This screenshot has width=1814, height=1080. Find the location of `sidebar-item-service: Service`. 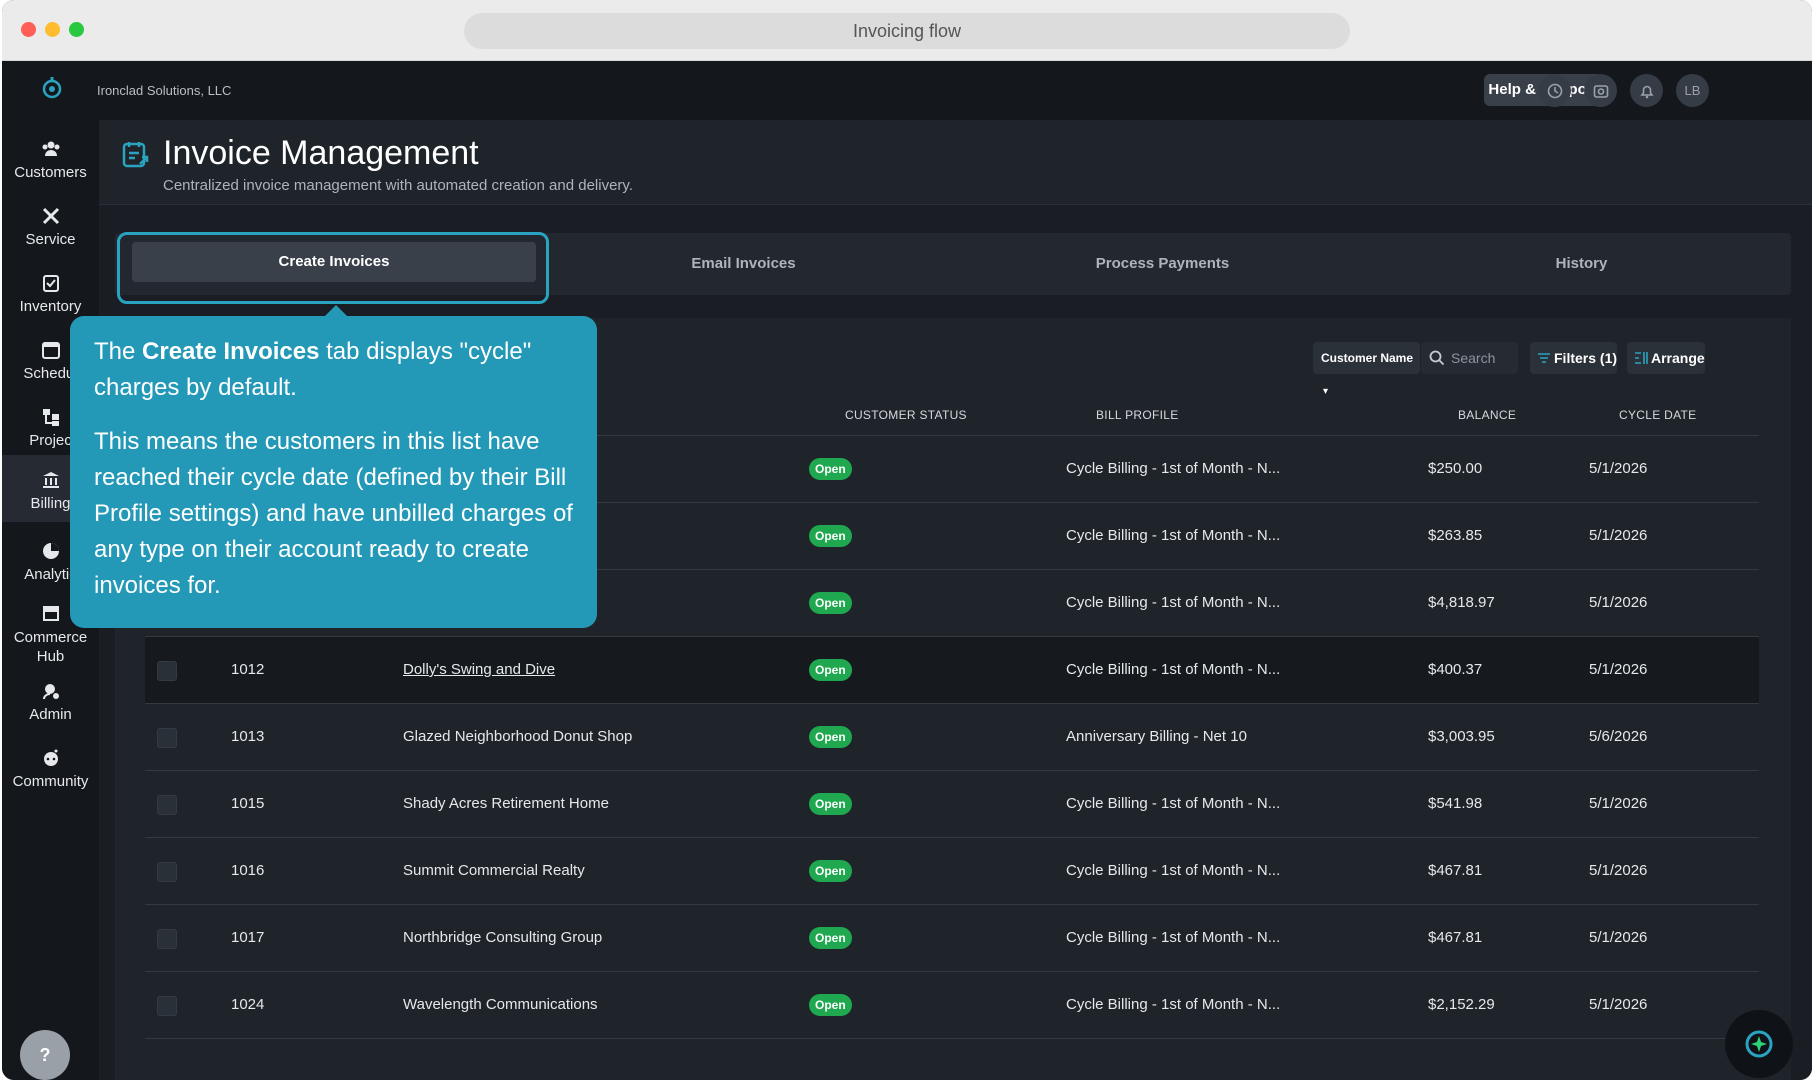

sidebar-item-service: Service is located at coordinates (50, 227).